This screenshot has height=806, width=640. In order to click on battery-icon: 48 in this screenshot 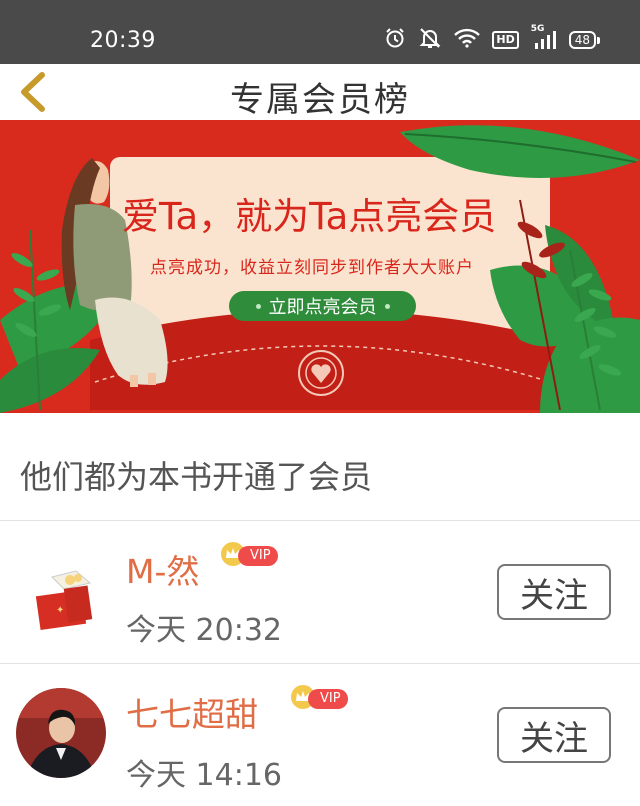, I will do `click(584, 40)`.